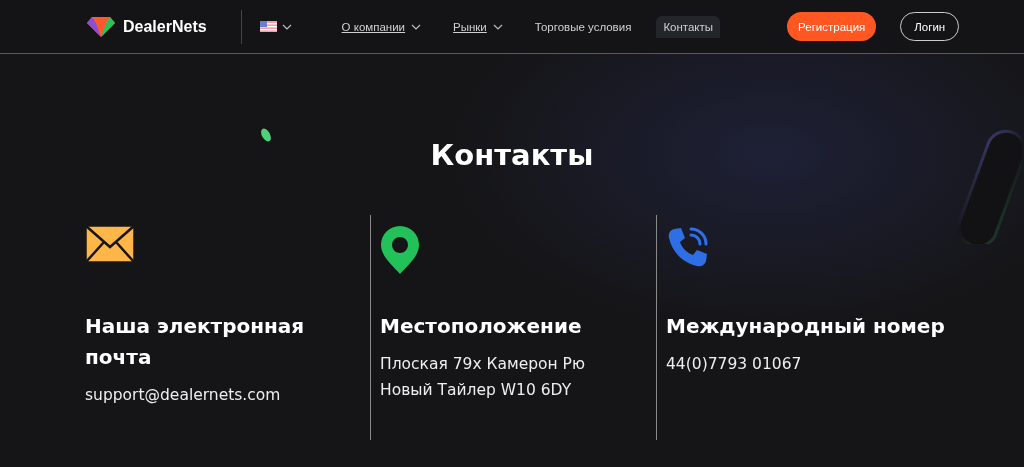 The image size is (1024, 467). What do you see at coordinates (734, 364) in the screenshot?
I see `contact-detail: 44(0)7793 01067` at bounding box center [734, 364].